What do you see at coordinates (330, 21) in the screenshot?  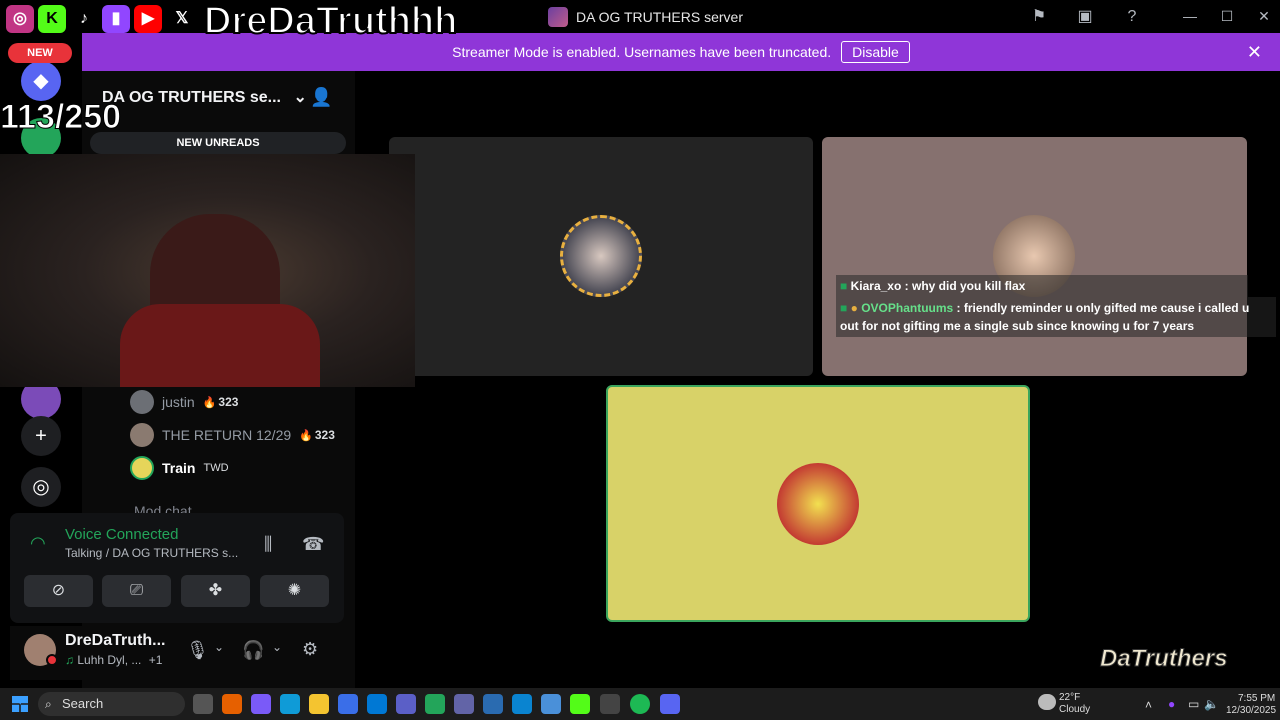 I see `streamer-name: DreDaTruthhh` at bounding box center [330, 21].